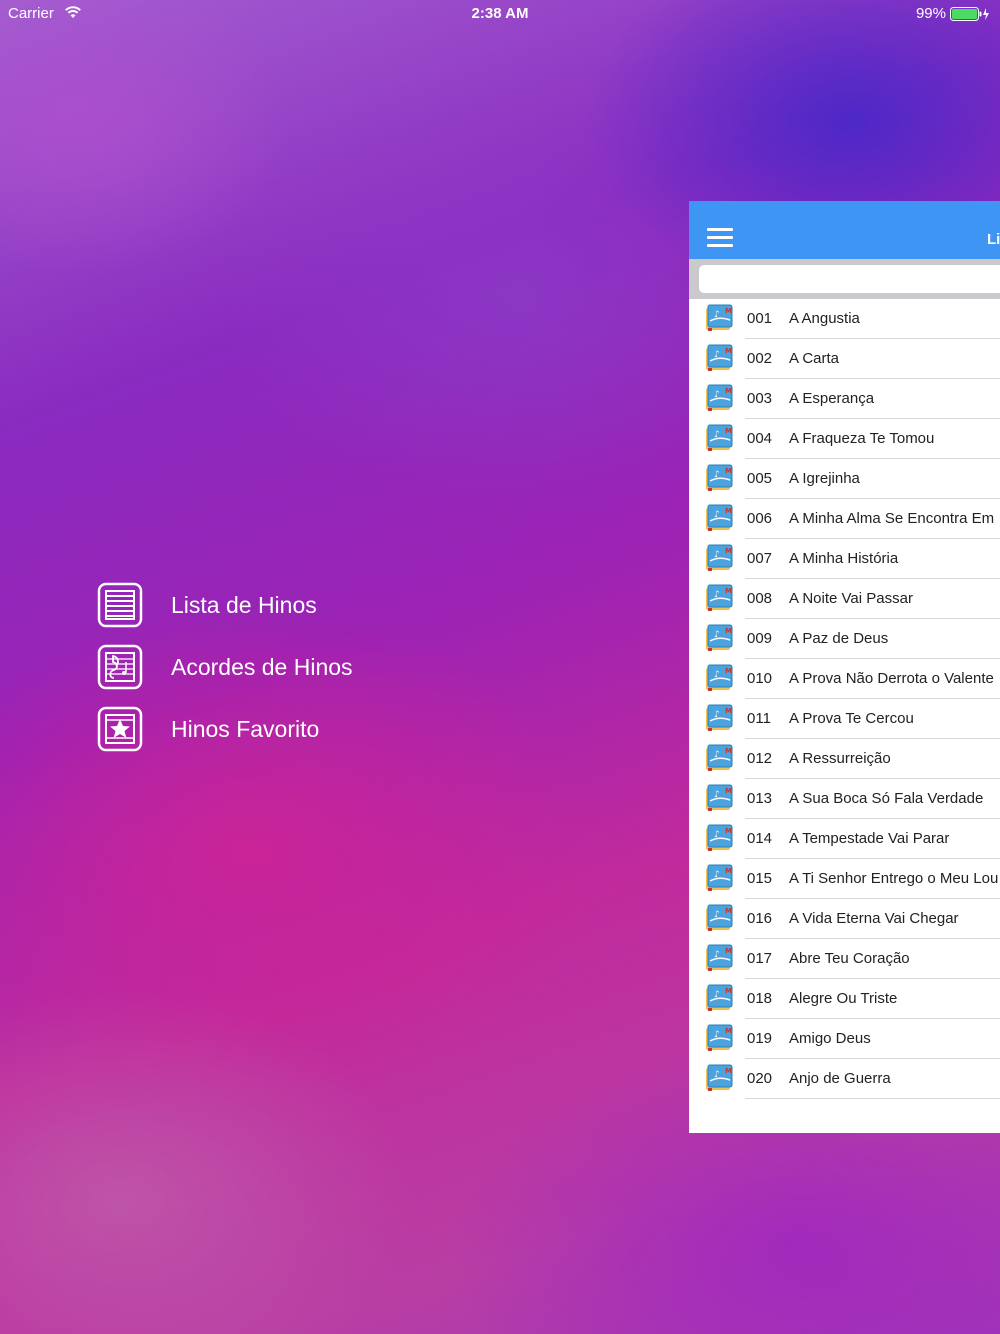 Image resolution: width=1000 pixels, height=1334 pixels. Describe the element at coordinates (120, 605) in the screenshot. I see `list-icon` at that location.